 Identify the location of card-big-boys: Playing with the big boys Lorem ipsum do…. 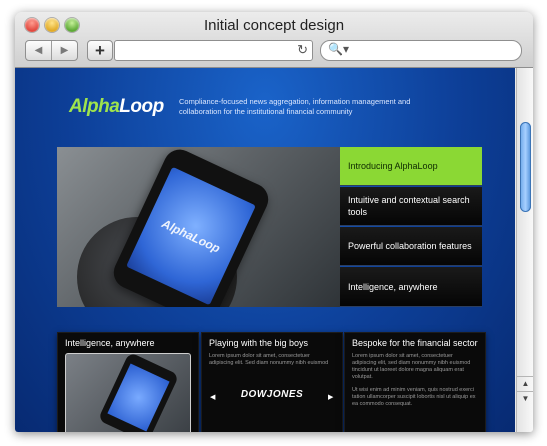
(272, 382).